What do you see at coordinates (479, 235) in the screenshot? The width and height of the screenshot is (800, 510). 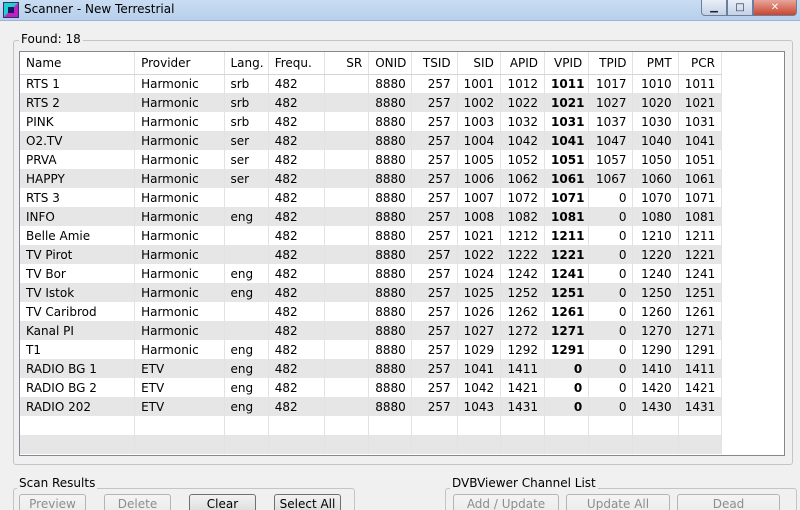 I see `cell-sid: 1021` at bounding box center [479, 235].